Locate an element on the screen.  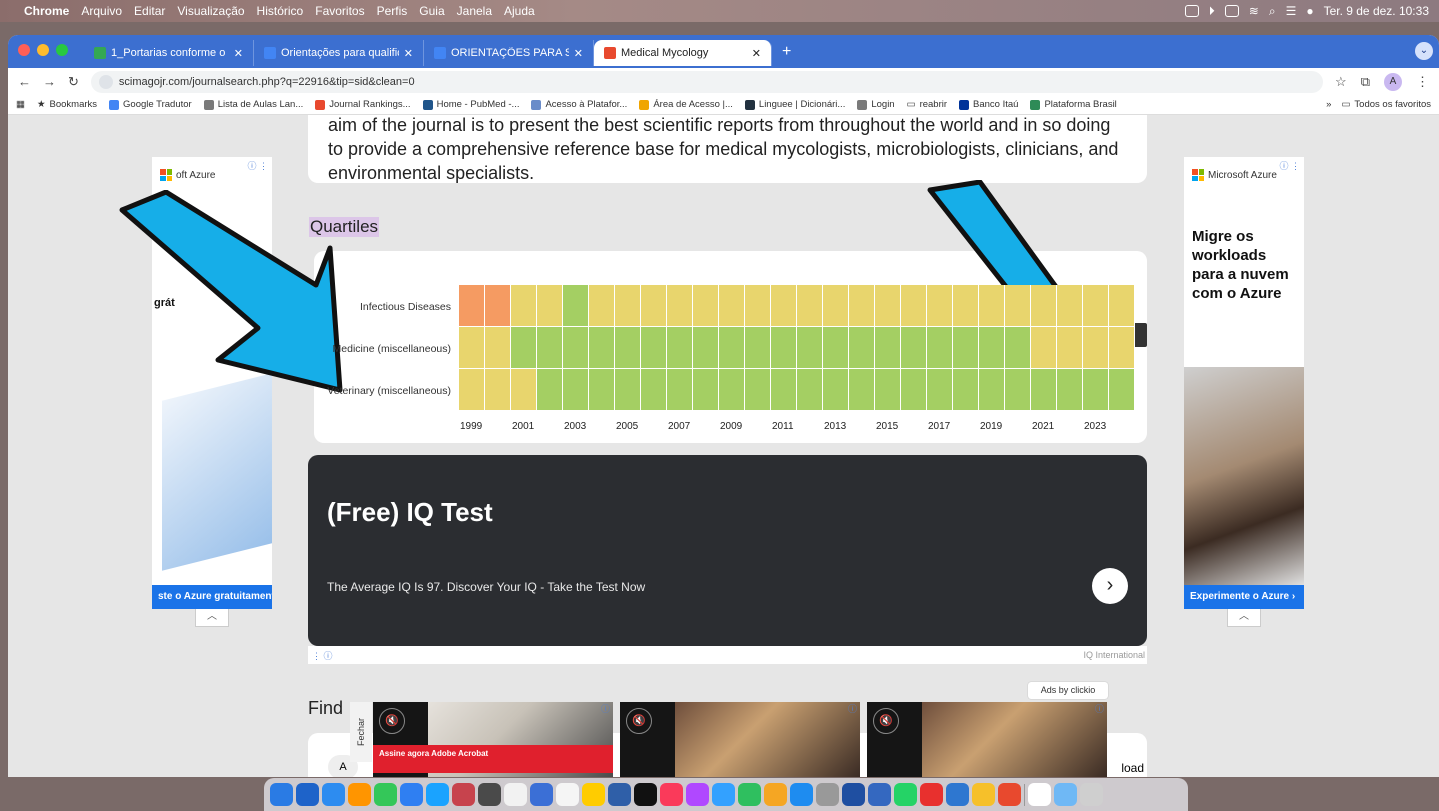
bookmark-folder: ▭ reabrir is located at coordinates (927, 104).